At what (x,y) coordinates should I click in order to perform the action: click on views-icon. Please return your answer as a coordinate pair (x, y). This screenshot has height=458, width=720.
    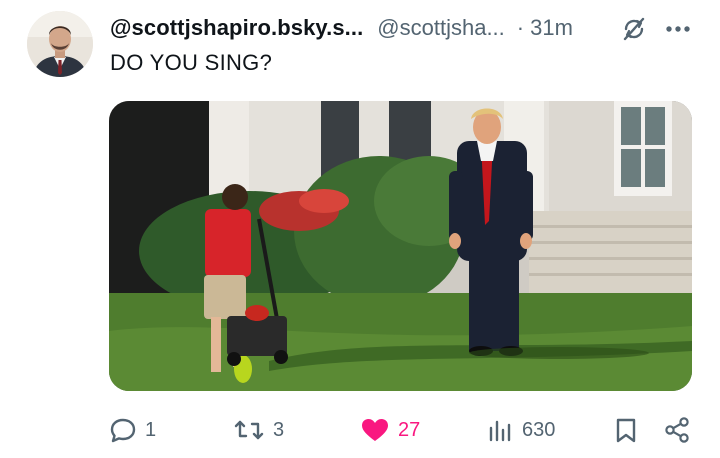
    Looking at the image, I should click on (500, 431).